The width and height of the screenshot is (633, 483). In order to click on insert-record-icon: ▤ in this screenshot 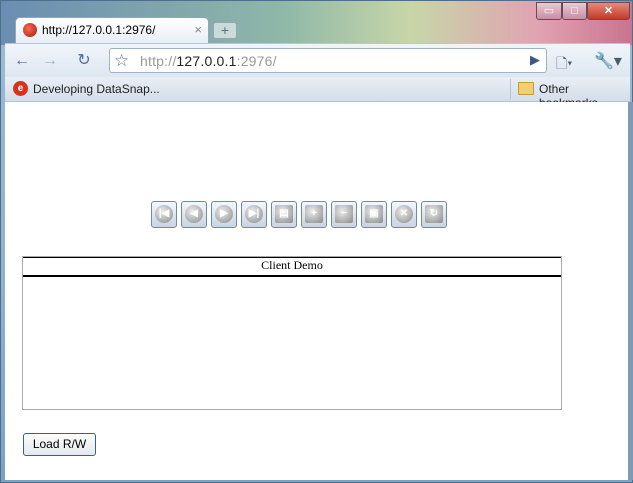, I will do `click(284, 214)`.